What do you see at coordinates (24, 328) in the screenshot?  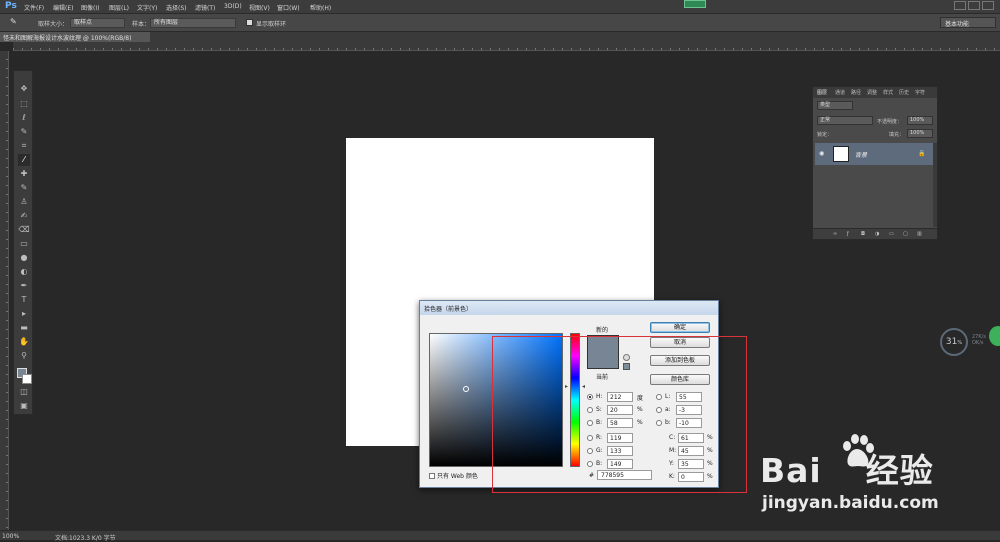 I see `shape-tool-icon: ▬` at bounding box center [24, 328].